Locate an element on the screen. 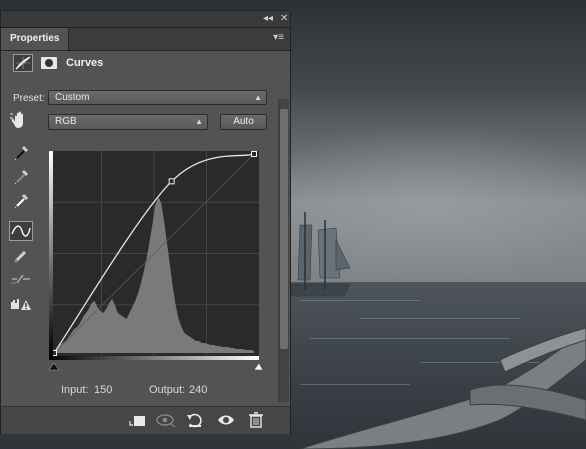 The height and width of the screenshot is (449, 586). collapse-panel-button: ◂◂ is located at coordinates (268, 18).